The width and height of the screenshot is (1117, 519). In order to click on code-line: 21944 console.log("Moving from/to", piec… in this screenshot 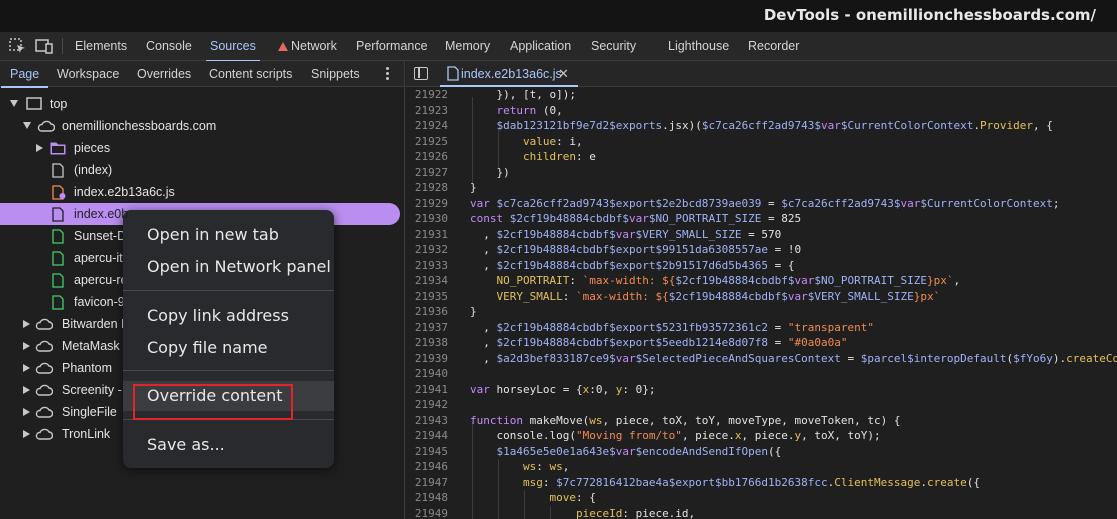, I will do `click(761, 436)`.